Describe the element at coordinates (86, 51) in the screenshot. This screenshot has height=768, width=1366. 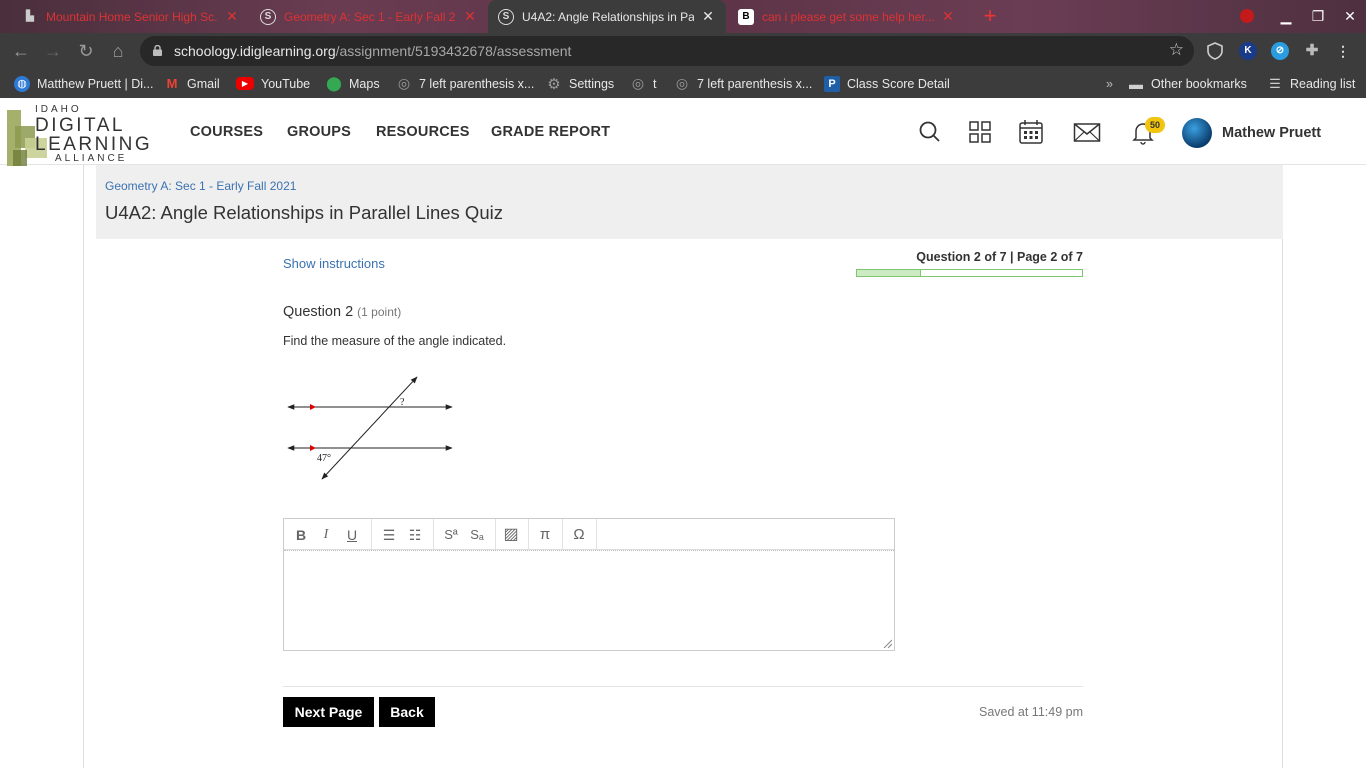
I see `reload-icon: ↻` at that location.